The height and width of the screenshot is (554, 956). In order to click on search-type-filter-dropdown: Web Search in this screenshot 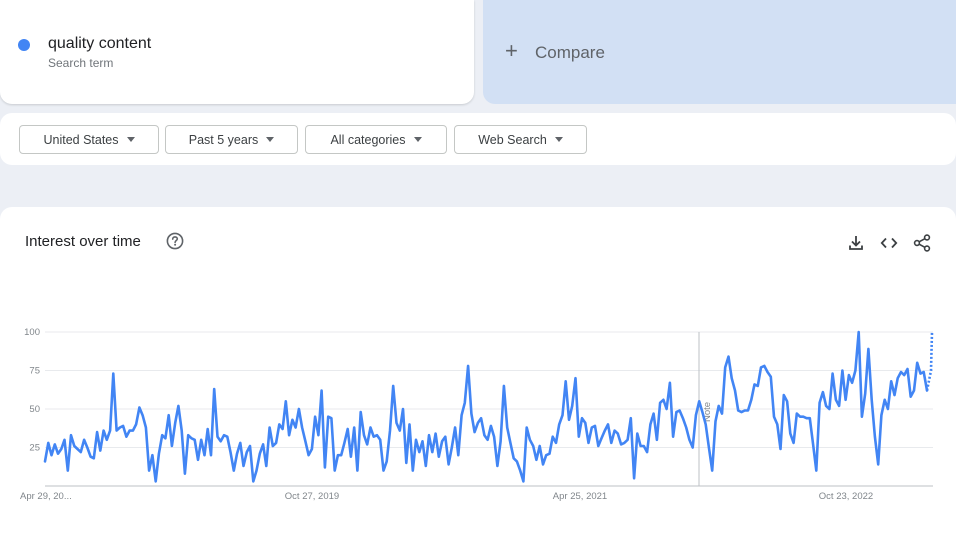, I will do `click(520, 139)`.